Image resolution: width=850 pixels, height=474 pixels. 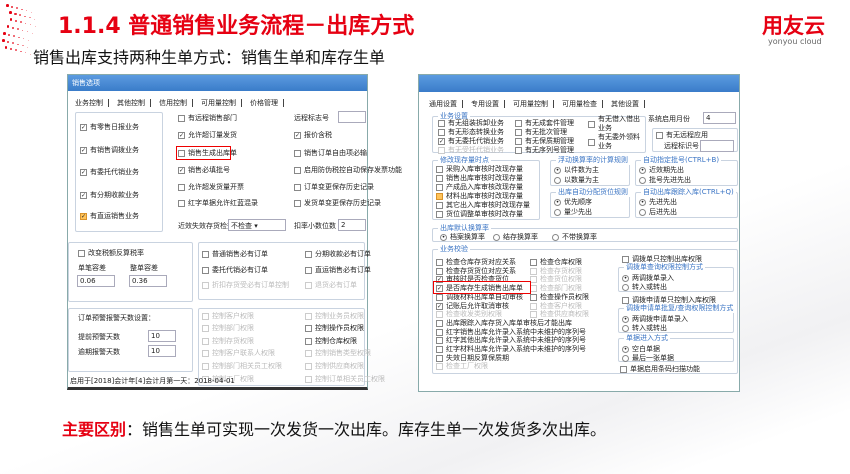 What do you see at coordinates (331, 341) in the screenshot?
I see `checkbox-39: 控制仓库权限` at bounding box center [331, 341].